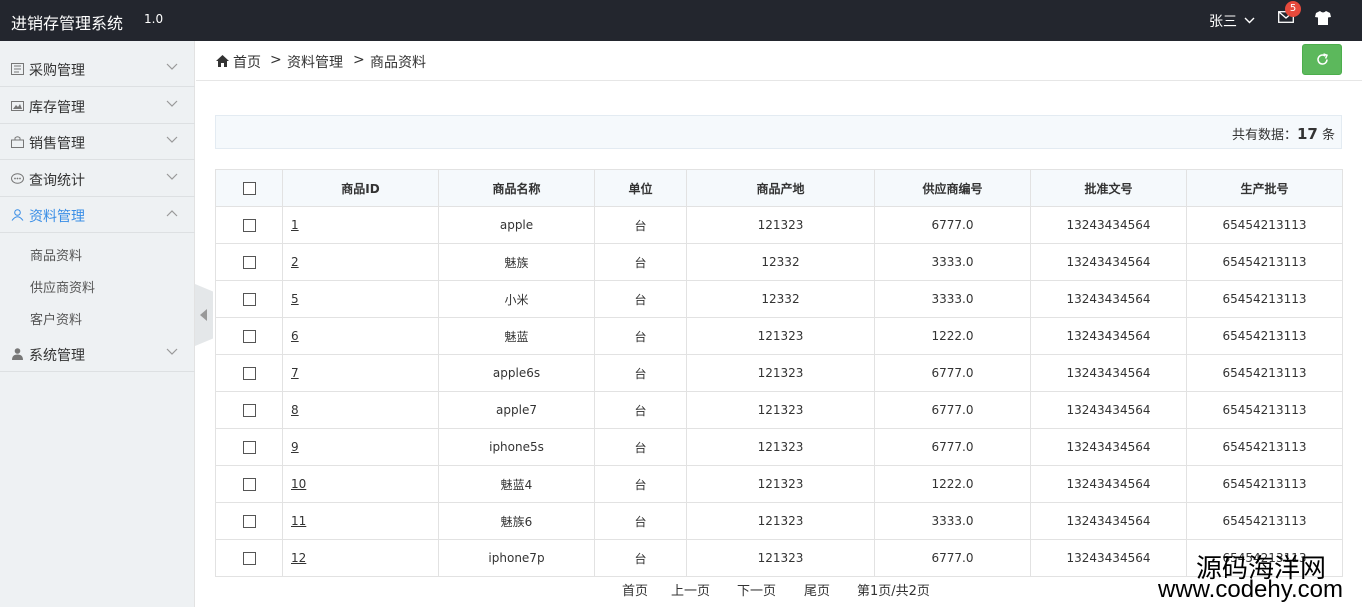 This screenshot has height=607, width=1362. Describe the element at coordinates (516, 521) in the screenshot. I see `table-cell: 魅族6` at that location.